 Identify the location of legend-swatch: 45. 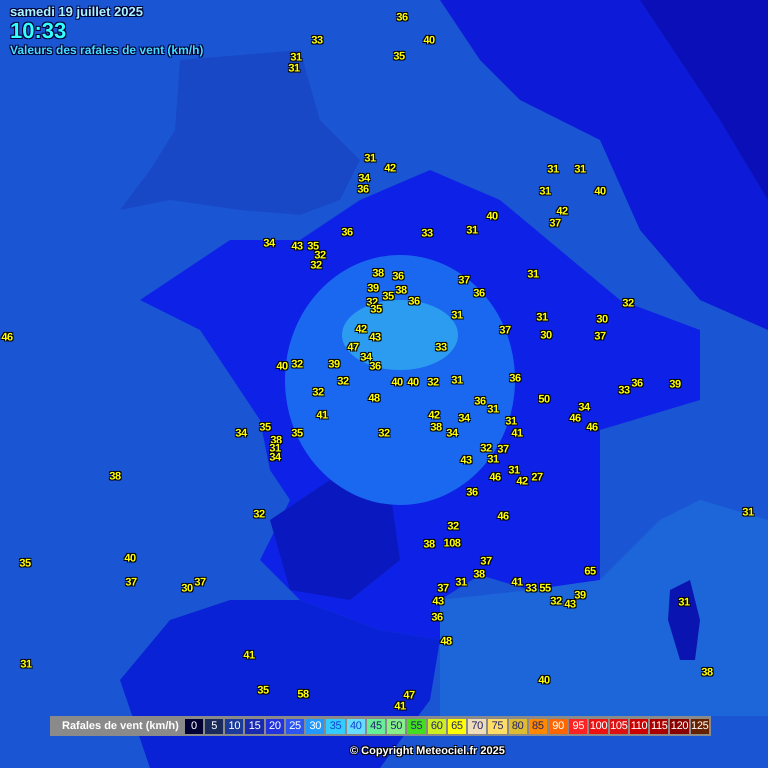
(376, 726).